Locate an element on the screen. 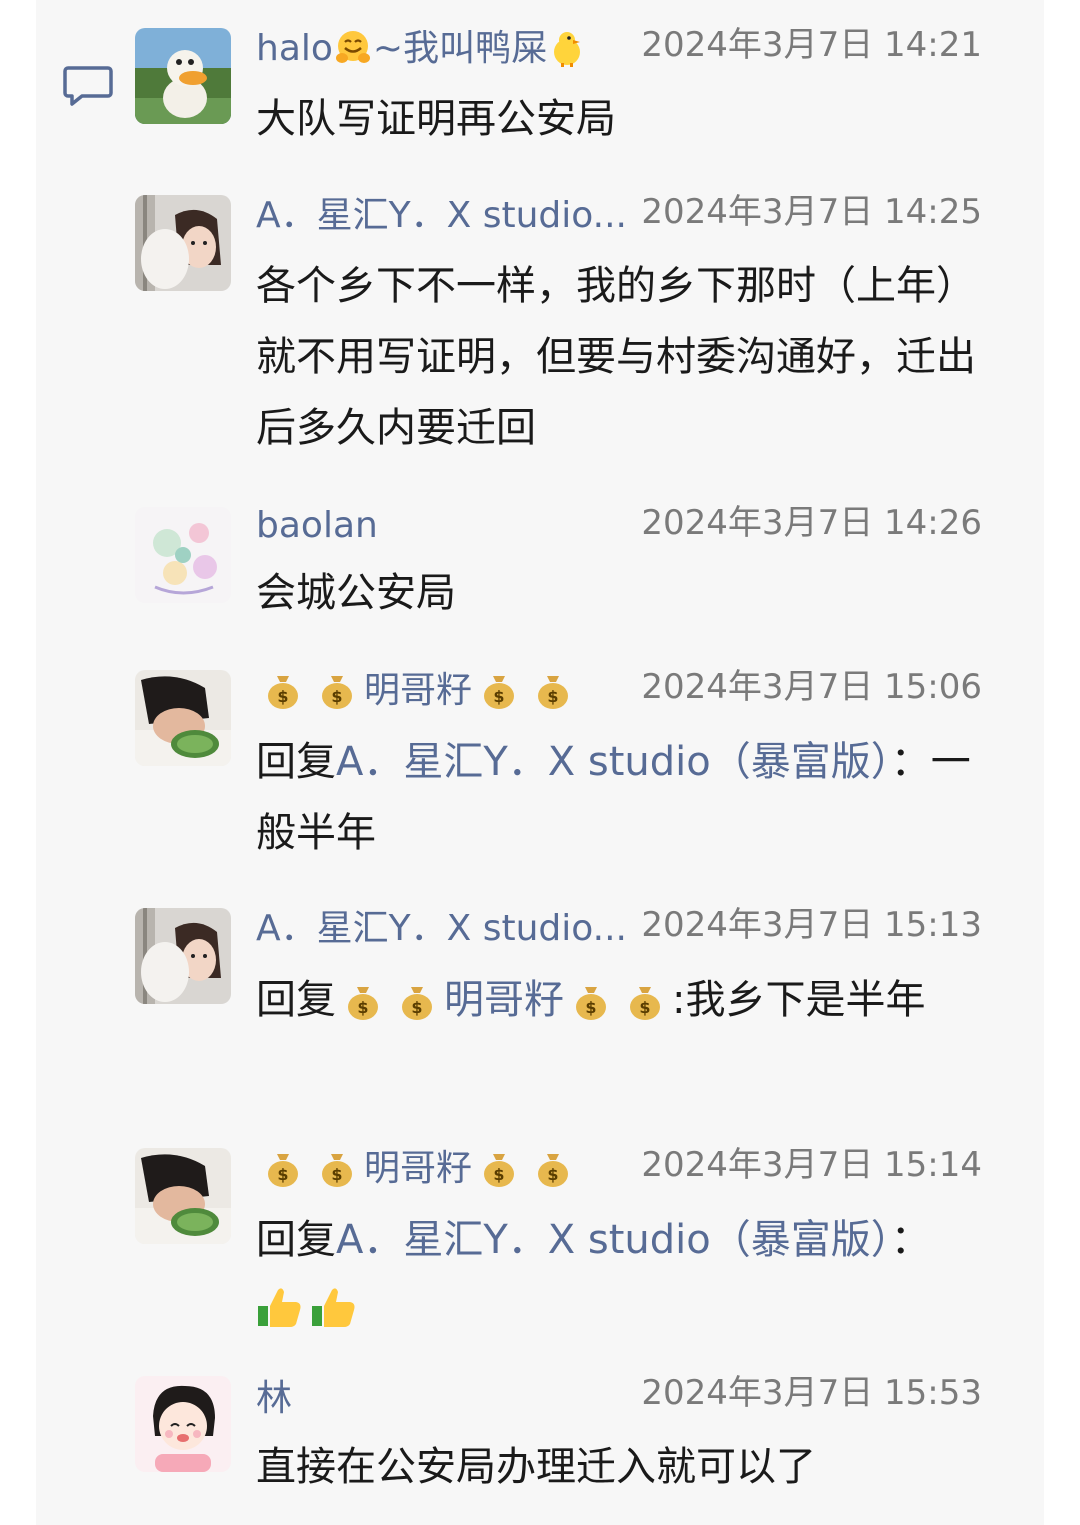  author-name: baolan is located at coordinates (317, 526).